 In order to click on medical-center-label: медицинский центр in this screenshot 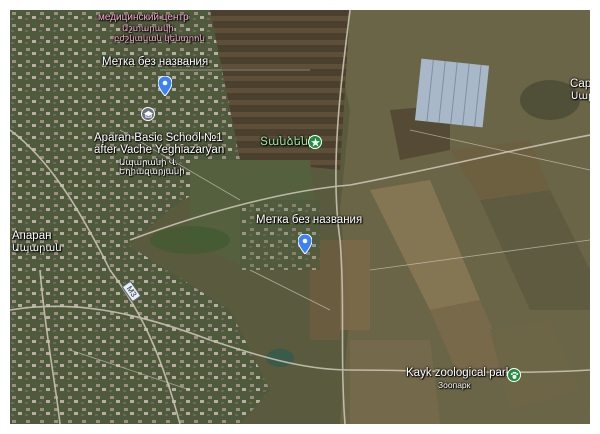, I will do `click(143, 18)`.